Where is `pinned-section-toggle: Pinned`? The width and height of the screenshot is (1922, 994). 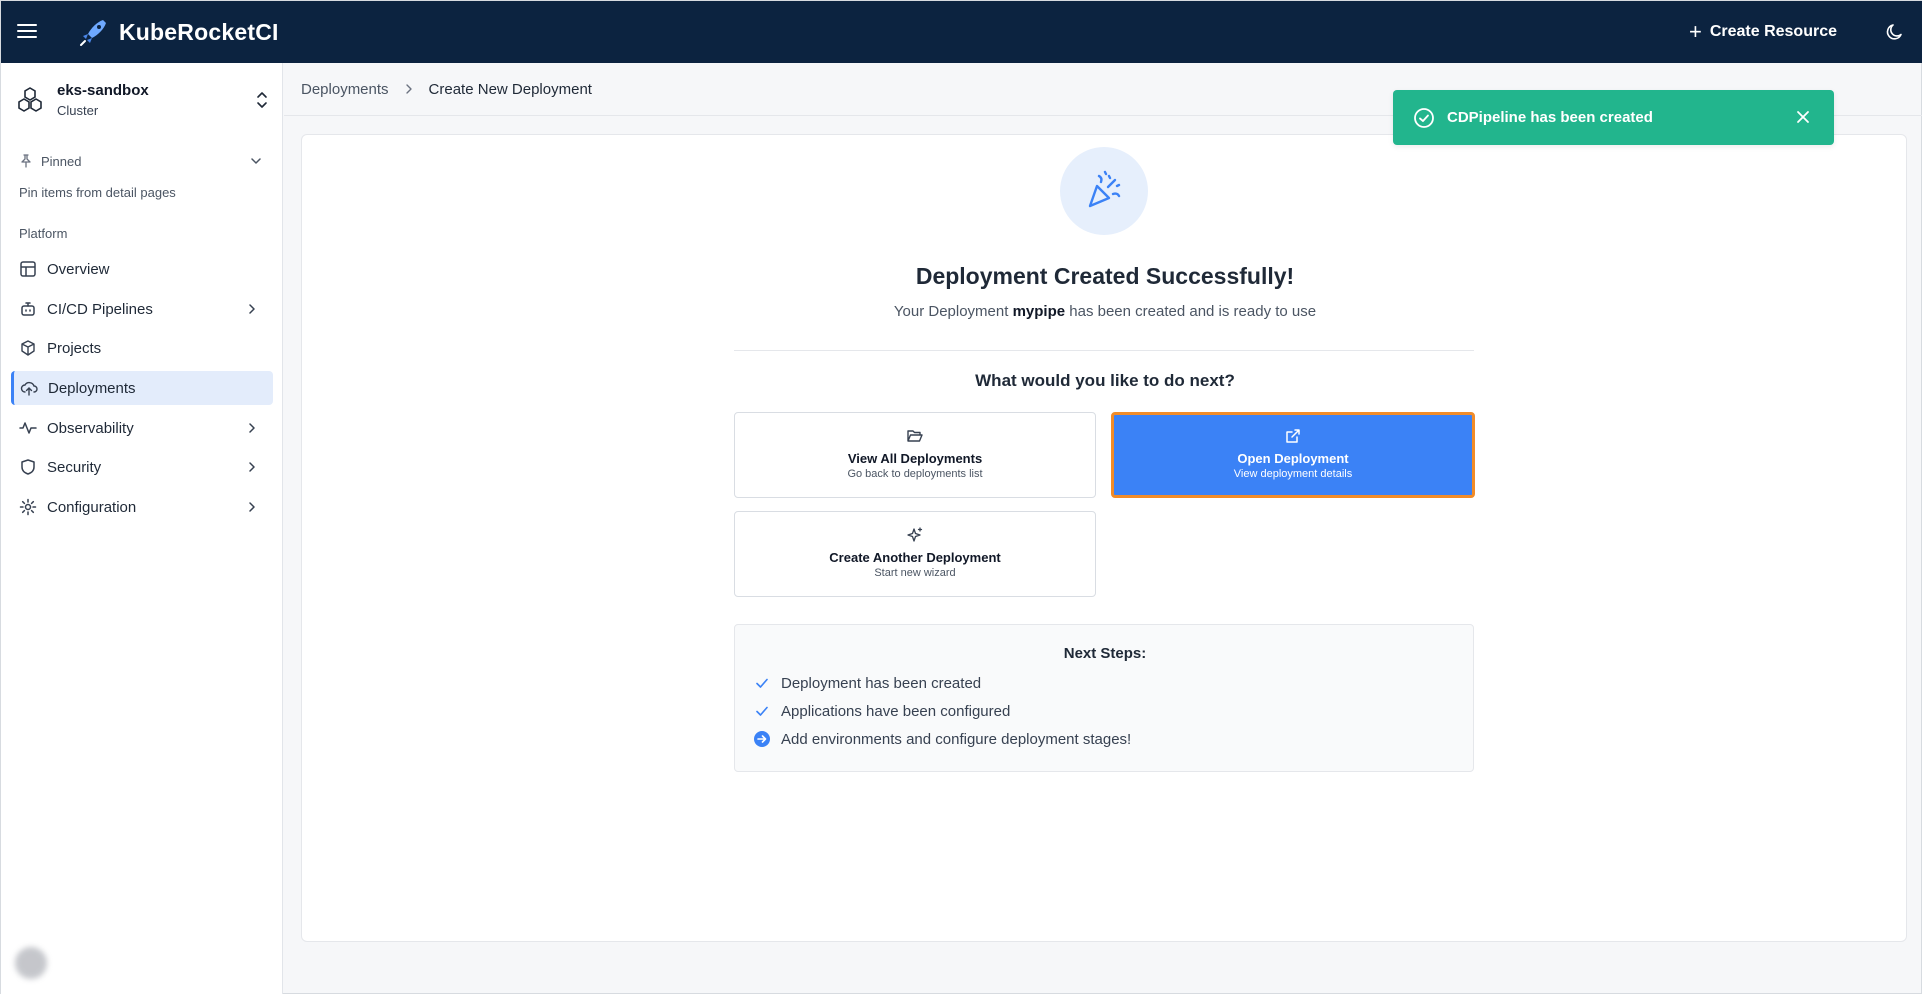
pinned-section-toggle: Pinned is located at coordinates (141, 161).